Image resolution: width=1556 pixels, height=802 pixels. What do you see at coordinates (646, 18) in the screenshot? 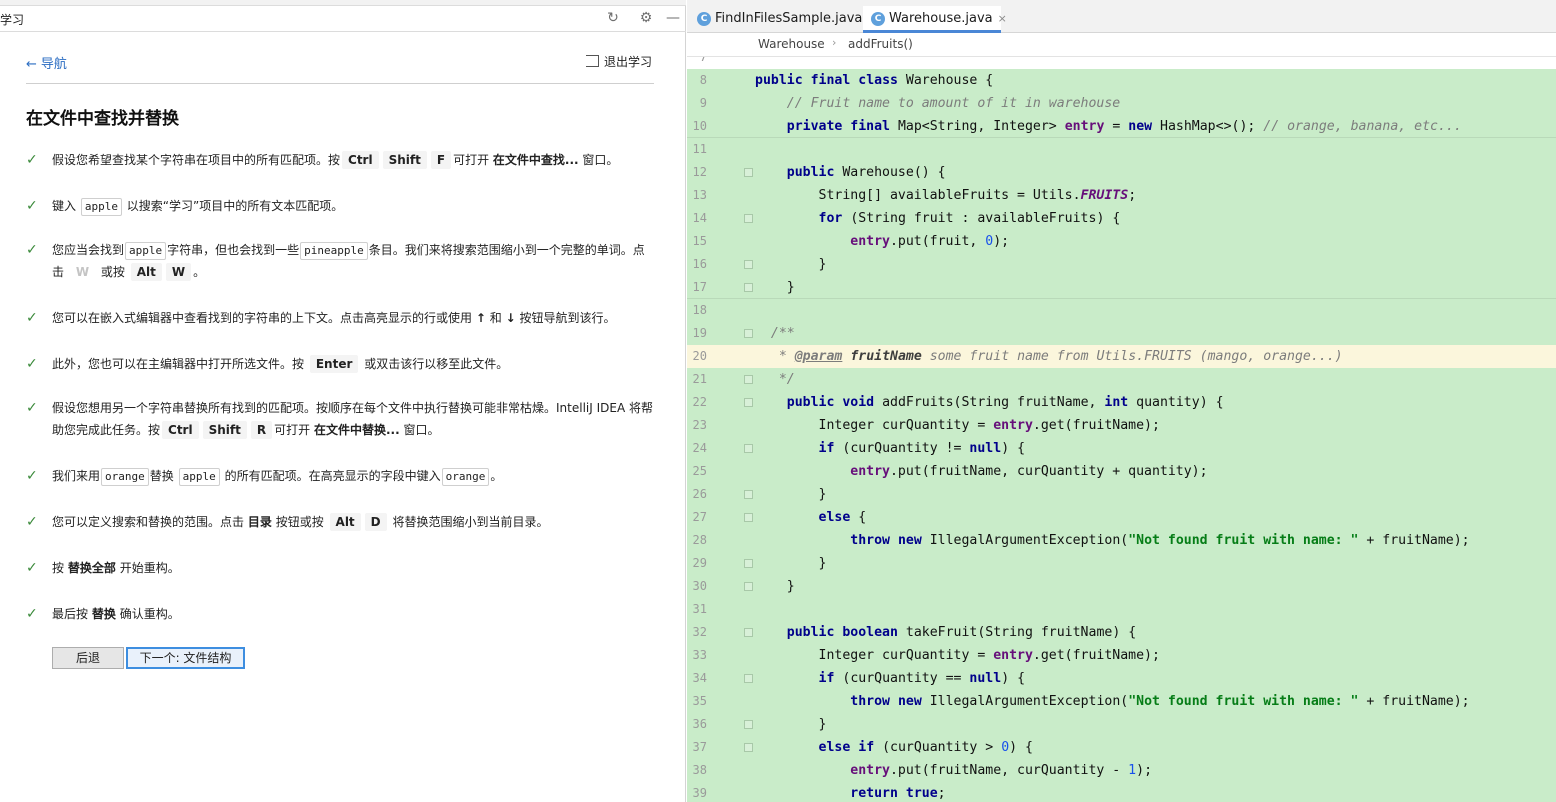
I see `gear-icon: ⚙` at bounding box center [646, 18].